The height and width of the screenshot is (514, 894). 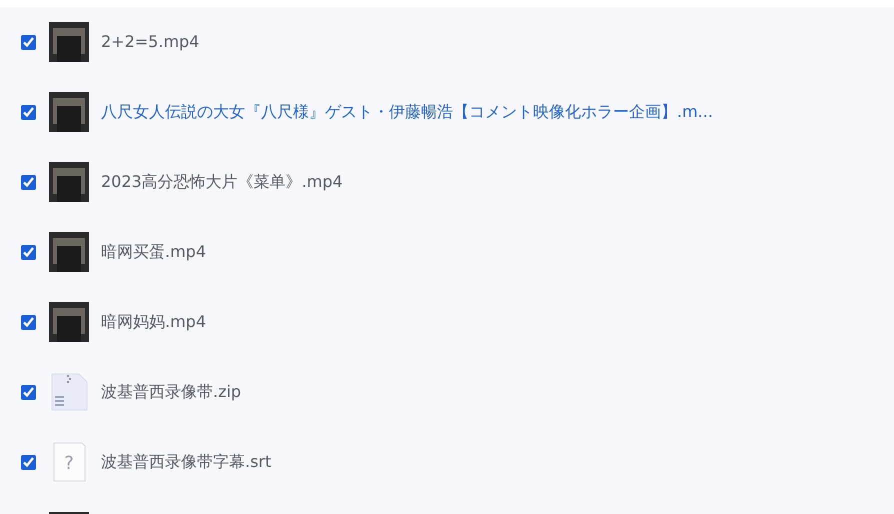 What do you see at coordinates (150, 42) in the screenshot?
I see `file-name: 2+2=5.mp4` at bounding box center [150, 42].